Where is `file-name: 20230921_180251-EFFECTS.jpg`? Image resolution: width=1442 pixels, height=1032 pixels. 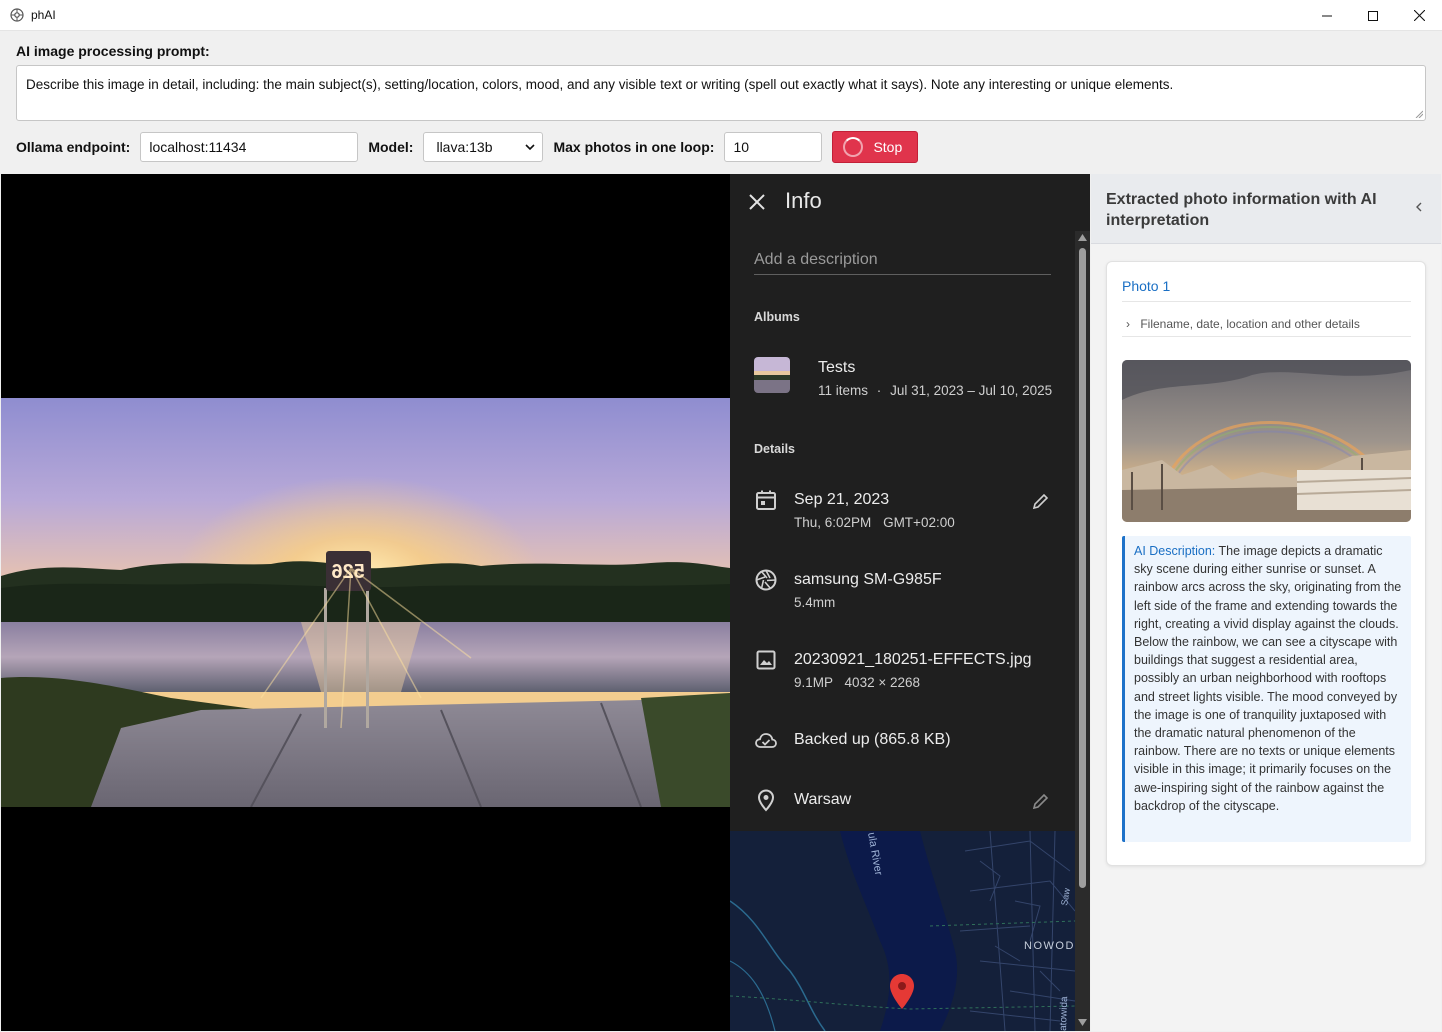 file-name: 20230921_180251-EFFECTS.jpg is located at coordinates (913, 659).